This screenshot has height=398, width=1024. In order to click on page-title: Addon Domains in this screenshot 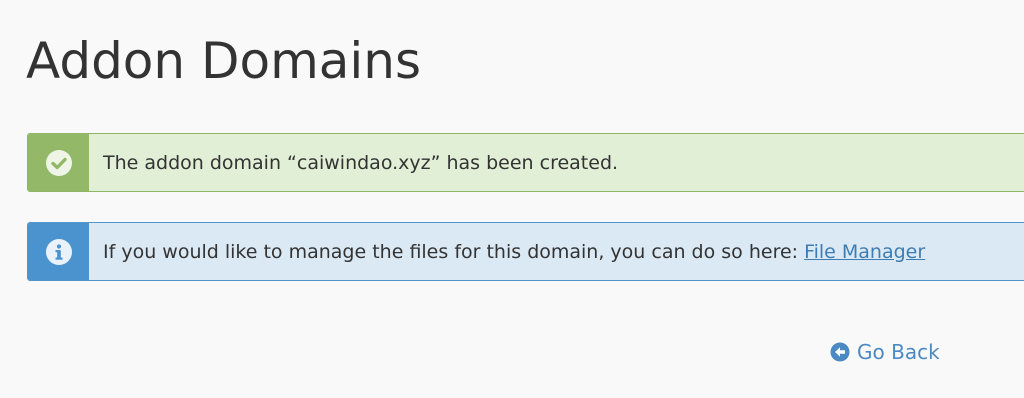, I will do `click(224, 61)`.